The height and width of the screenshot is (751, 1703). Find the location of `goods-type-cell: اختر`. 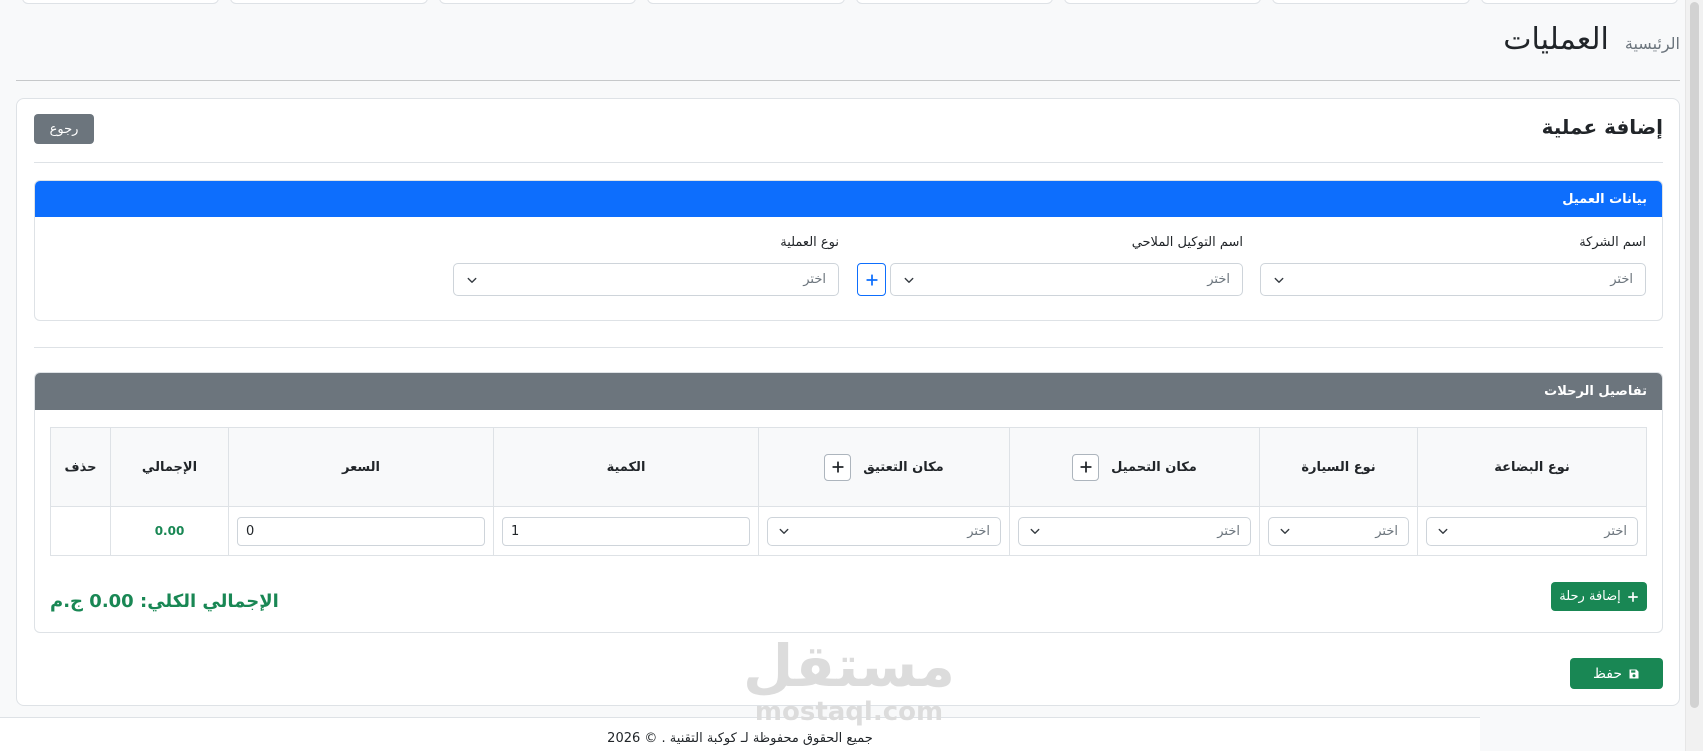

goods-type-cell: اختر is located at coordinates (1532, 531).